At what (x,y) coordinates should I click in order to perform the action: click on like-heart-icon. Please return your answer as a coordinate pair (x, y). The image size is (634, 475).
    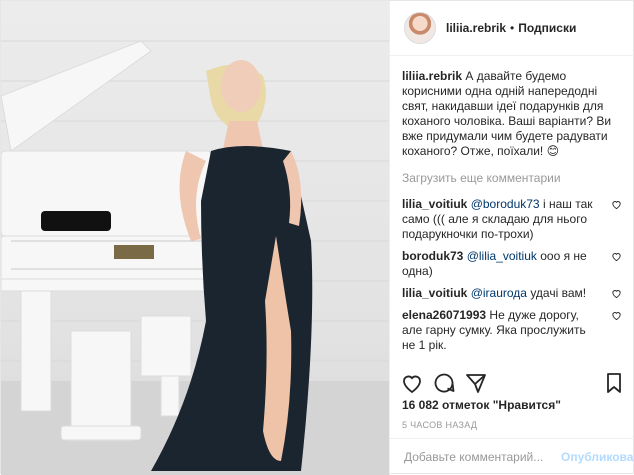
    Looking at the image, I should click on (412, 383).